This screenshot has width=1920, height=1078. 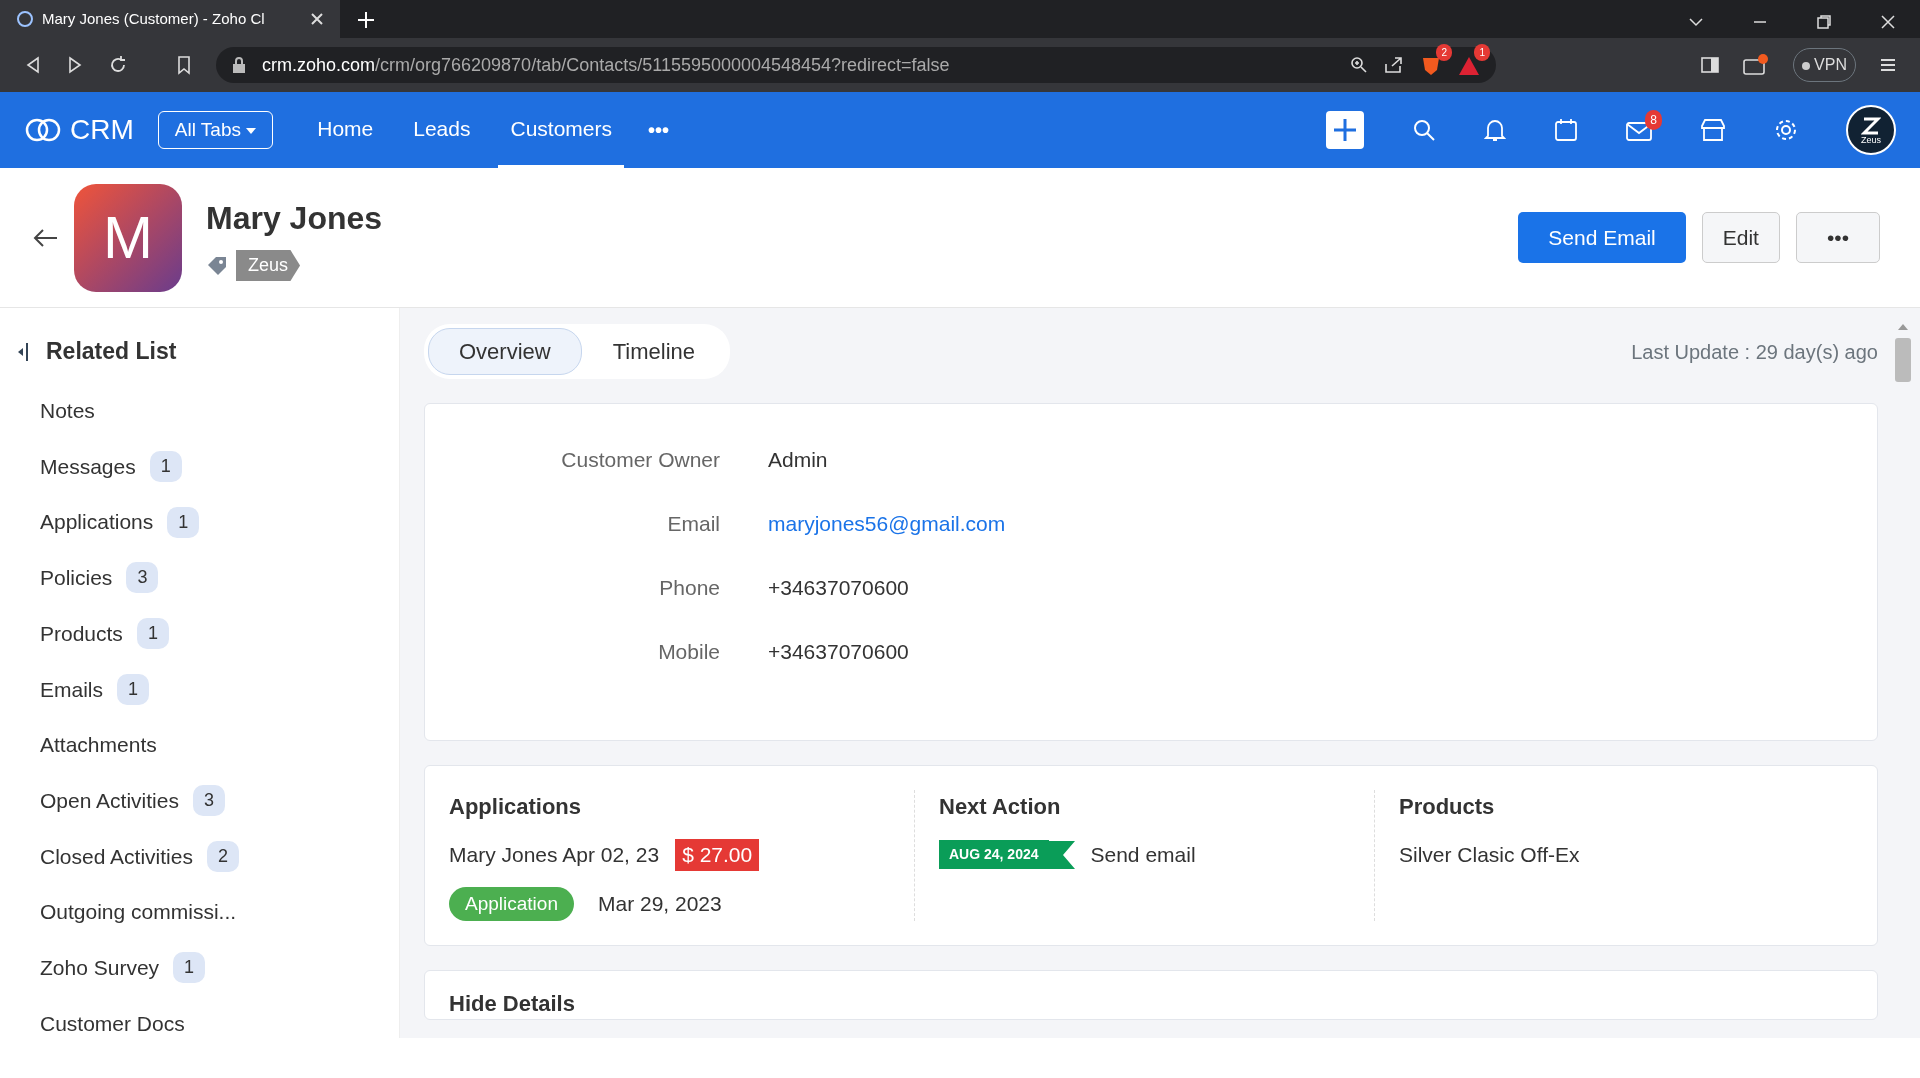 I want to click on amount-badge: $ 27.00, so click(x=717, y=855).